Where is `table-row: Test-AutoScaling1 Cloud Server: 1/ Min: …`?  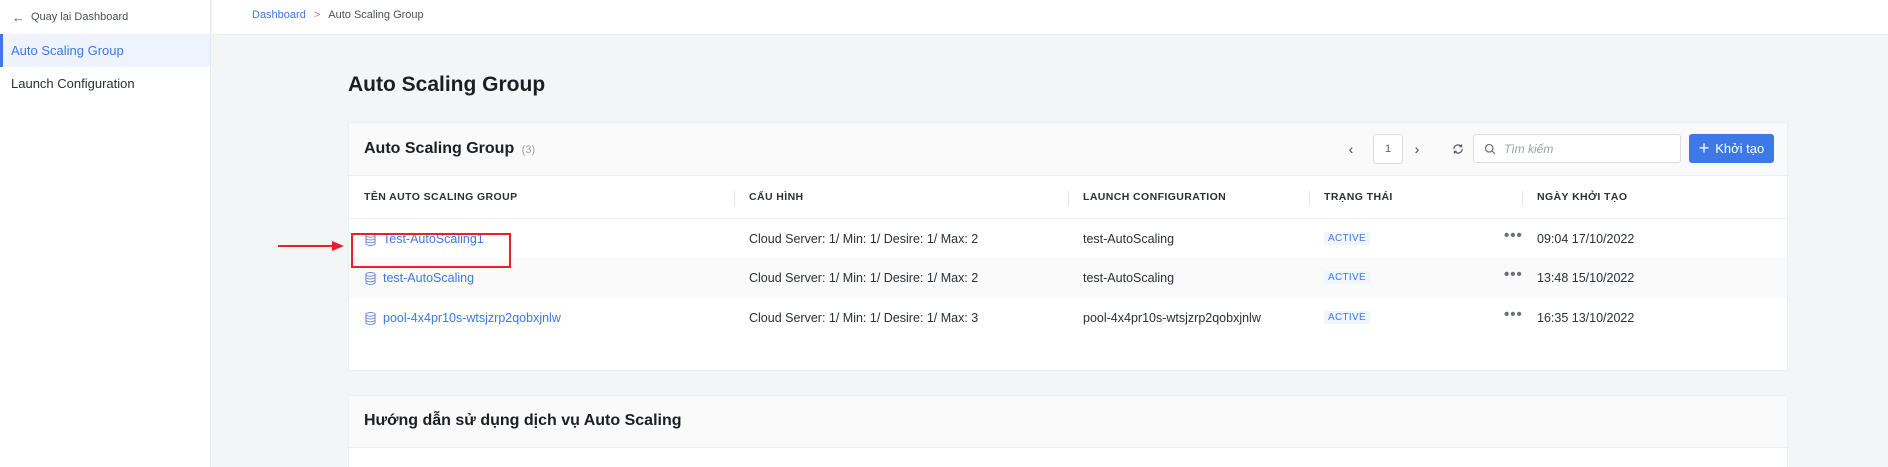
table-row: Test-AutoScaling1 Cloud Server: 1/ Min: … is located at coordinates (1068, 238).